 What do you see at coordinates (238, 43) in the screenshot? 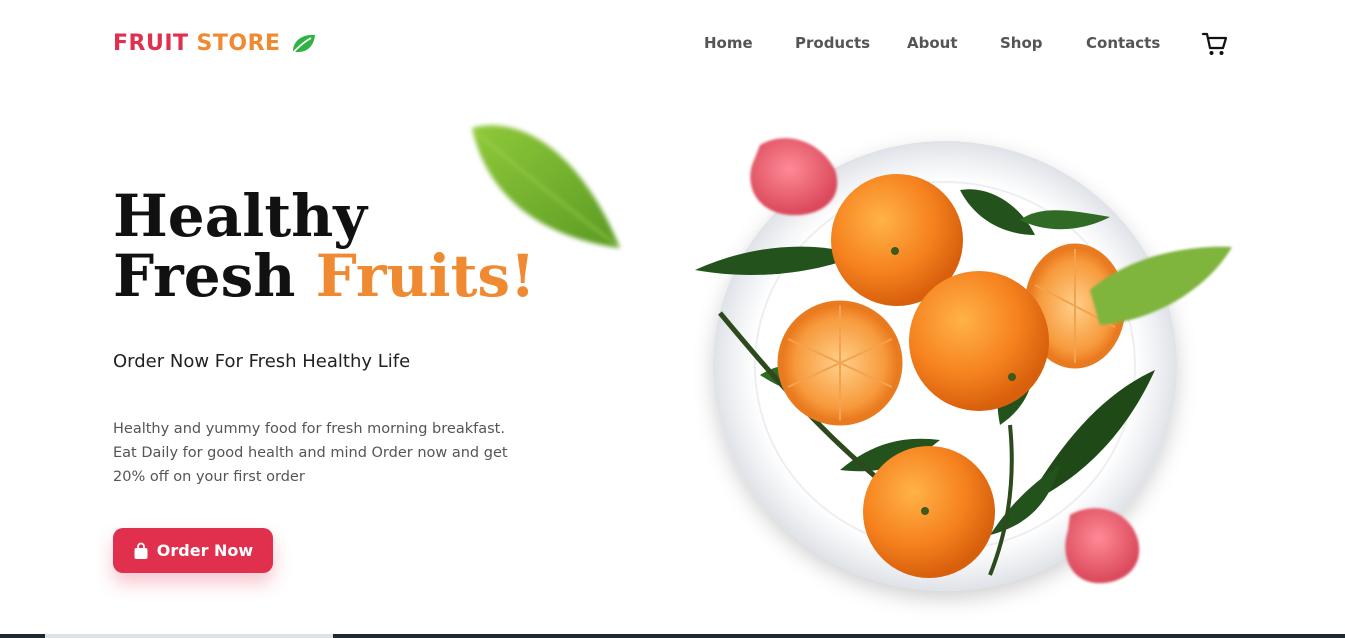
I see `brand-word-store: STORE` at bounding box center [238, 43].